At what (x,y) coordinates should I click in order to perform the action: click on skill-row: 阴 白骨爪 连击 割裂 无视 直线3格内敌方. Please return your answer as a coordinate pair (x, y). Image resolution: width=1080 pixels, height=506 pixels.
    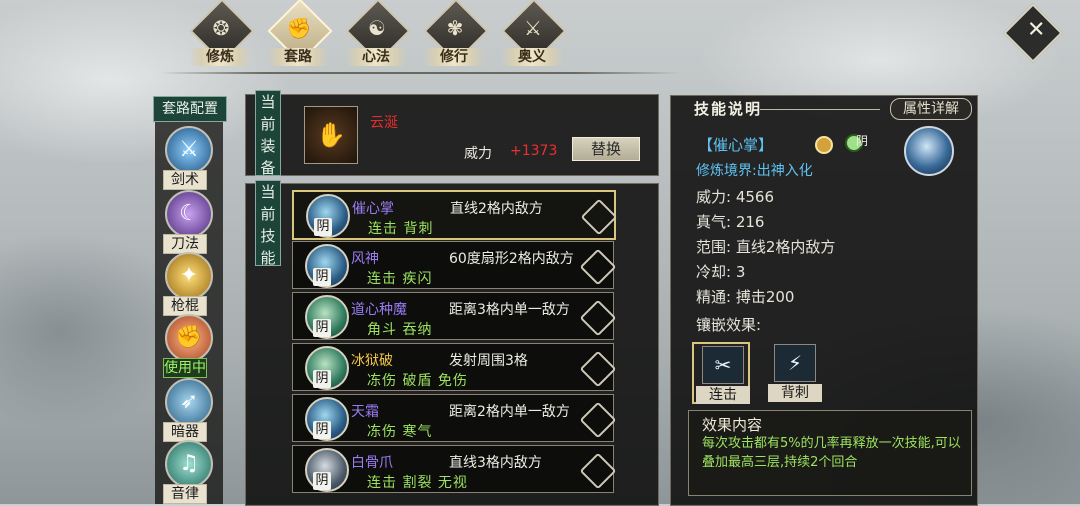
    Looking at the image, I should click on (454, 469).